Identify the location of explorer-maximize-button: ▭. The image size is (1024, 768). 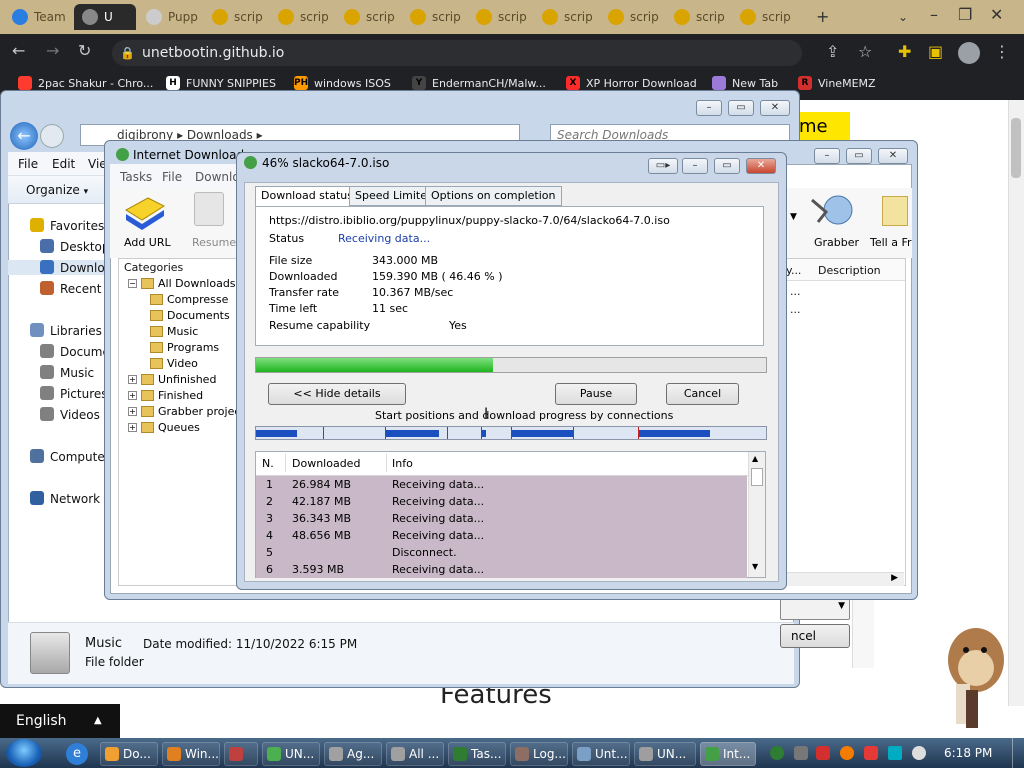
(741, 108).